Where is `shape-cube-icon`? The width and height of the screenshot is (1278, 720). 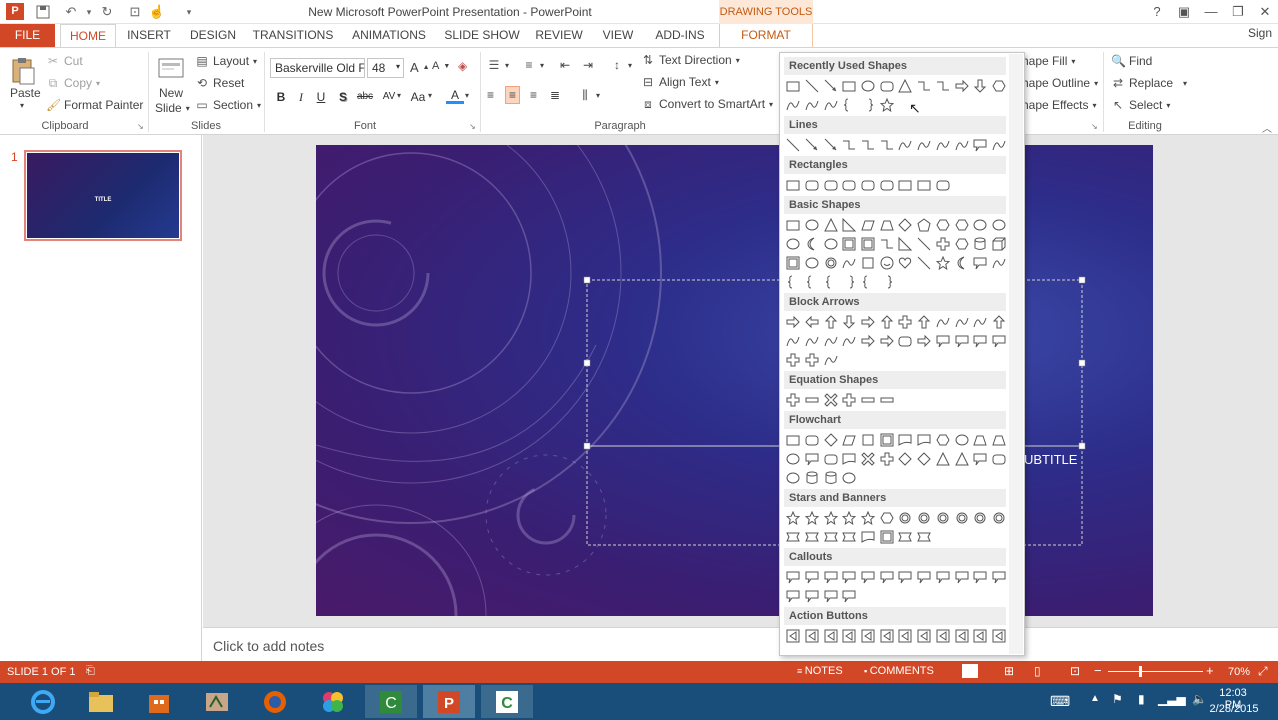 shape-cube-icon is located at coordinates (999, 244).